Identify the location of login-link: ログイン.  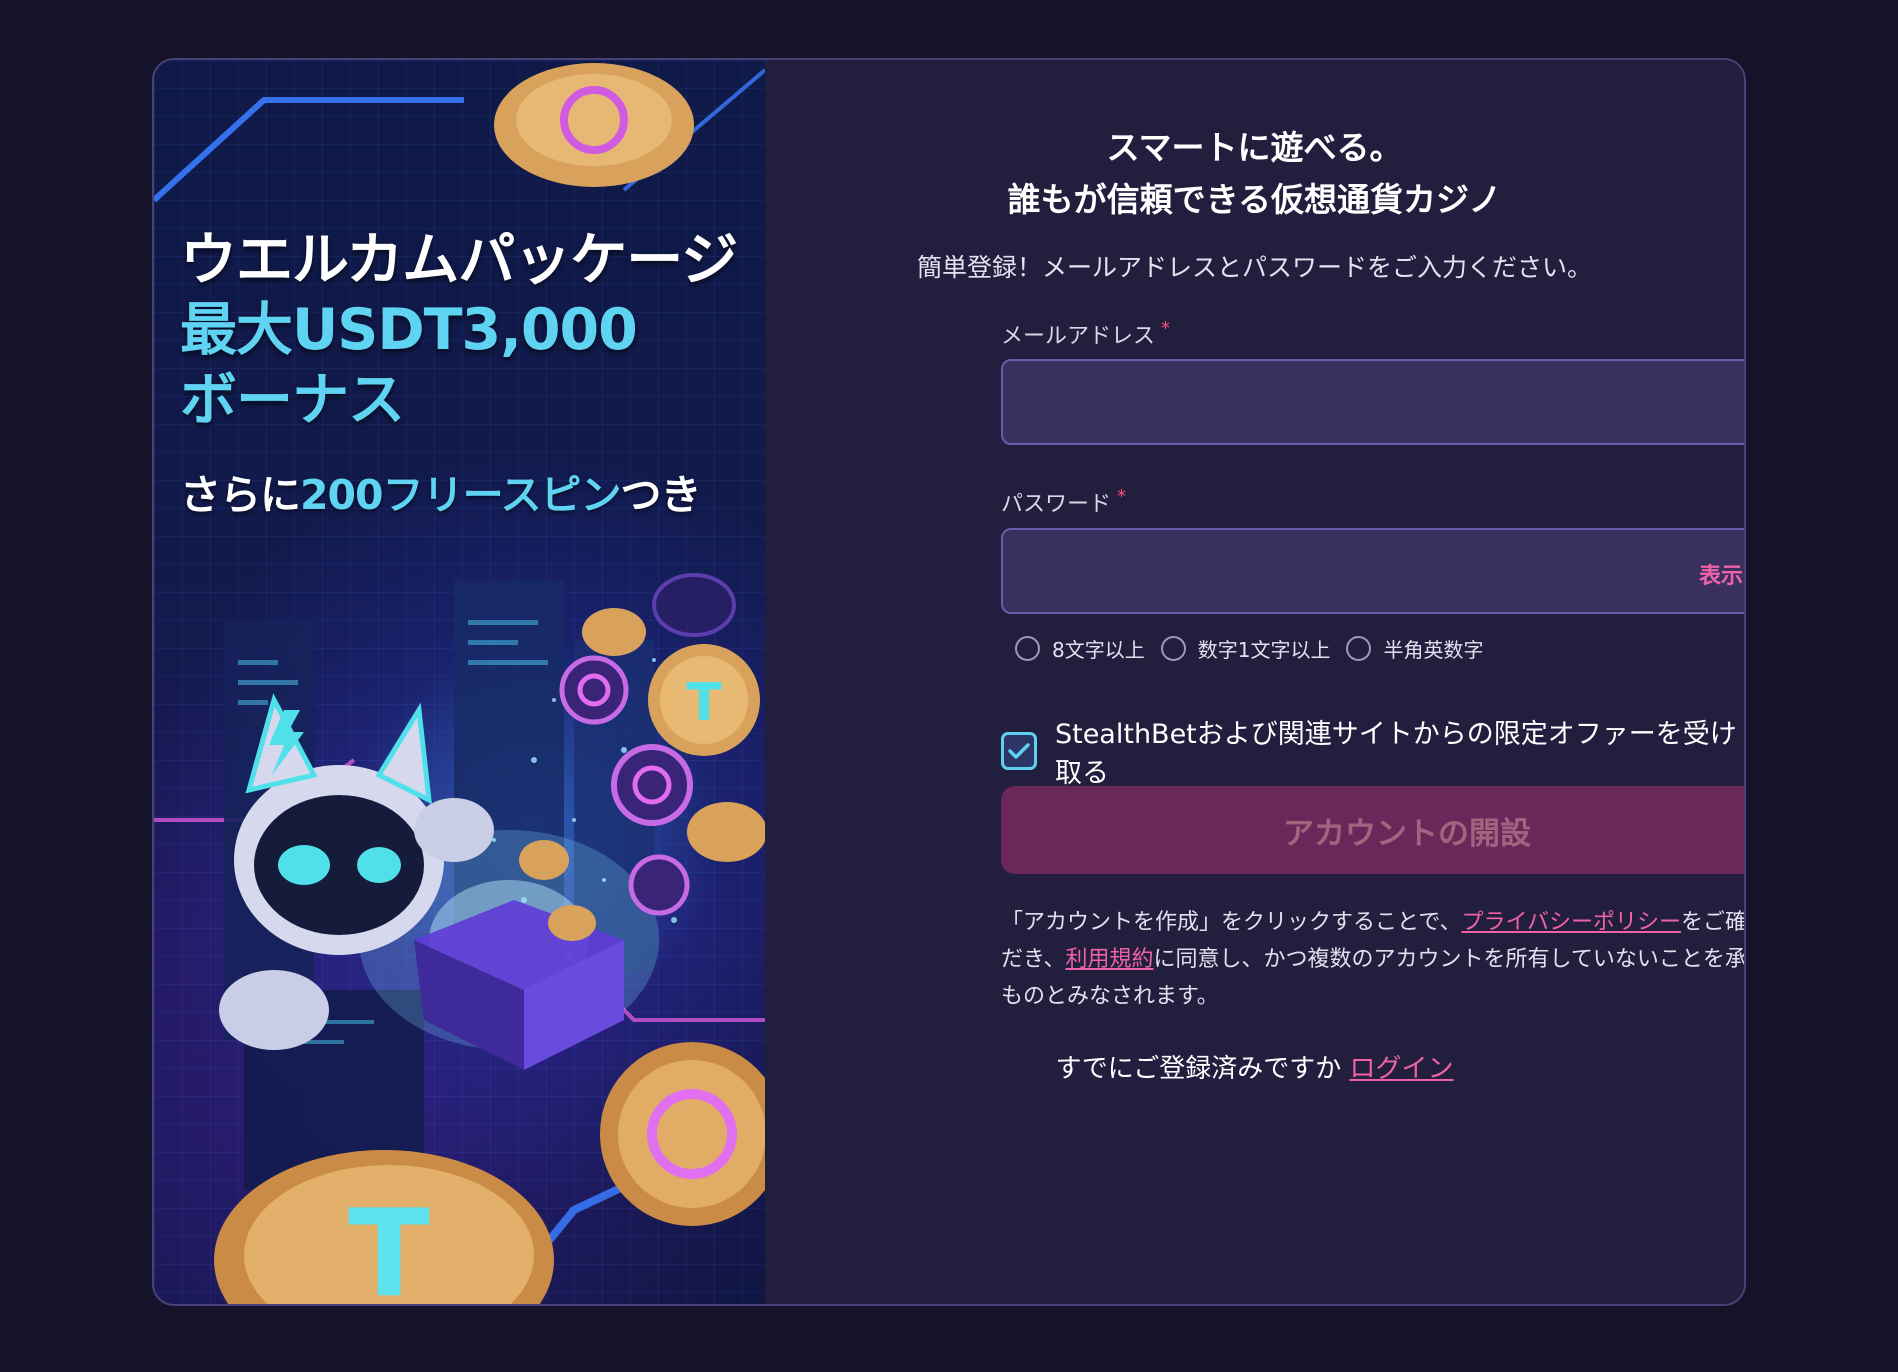
(1402, 1069).